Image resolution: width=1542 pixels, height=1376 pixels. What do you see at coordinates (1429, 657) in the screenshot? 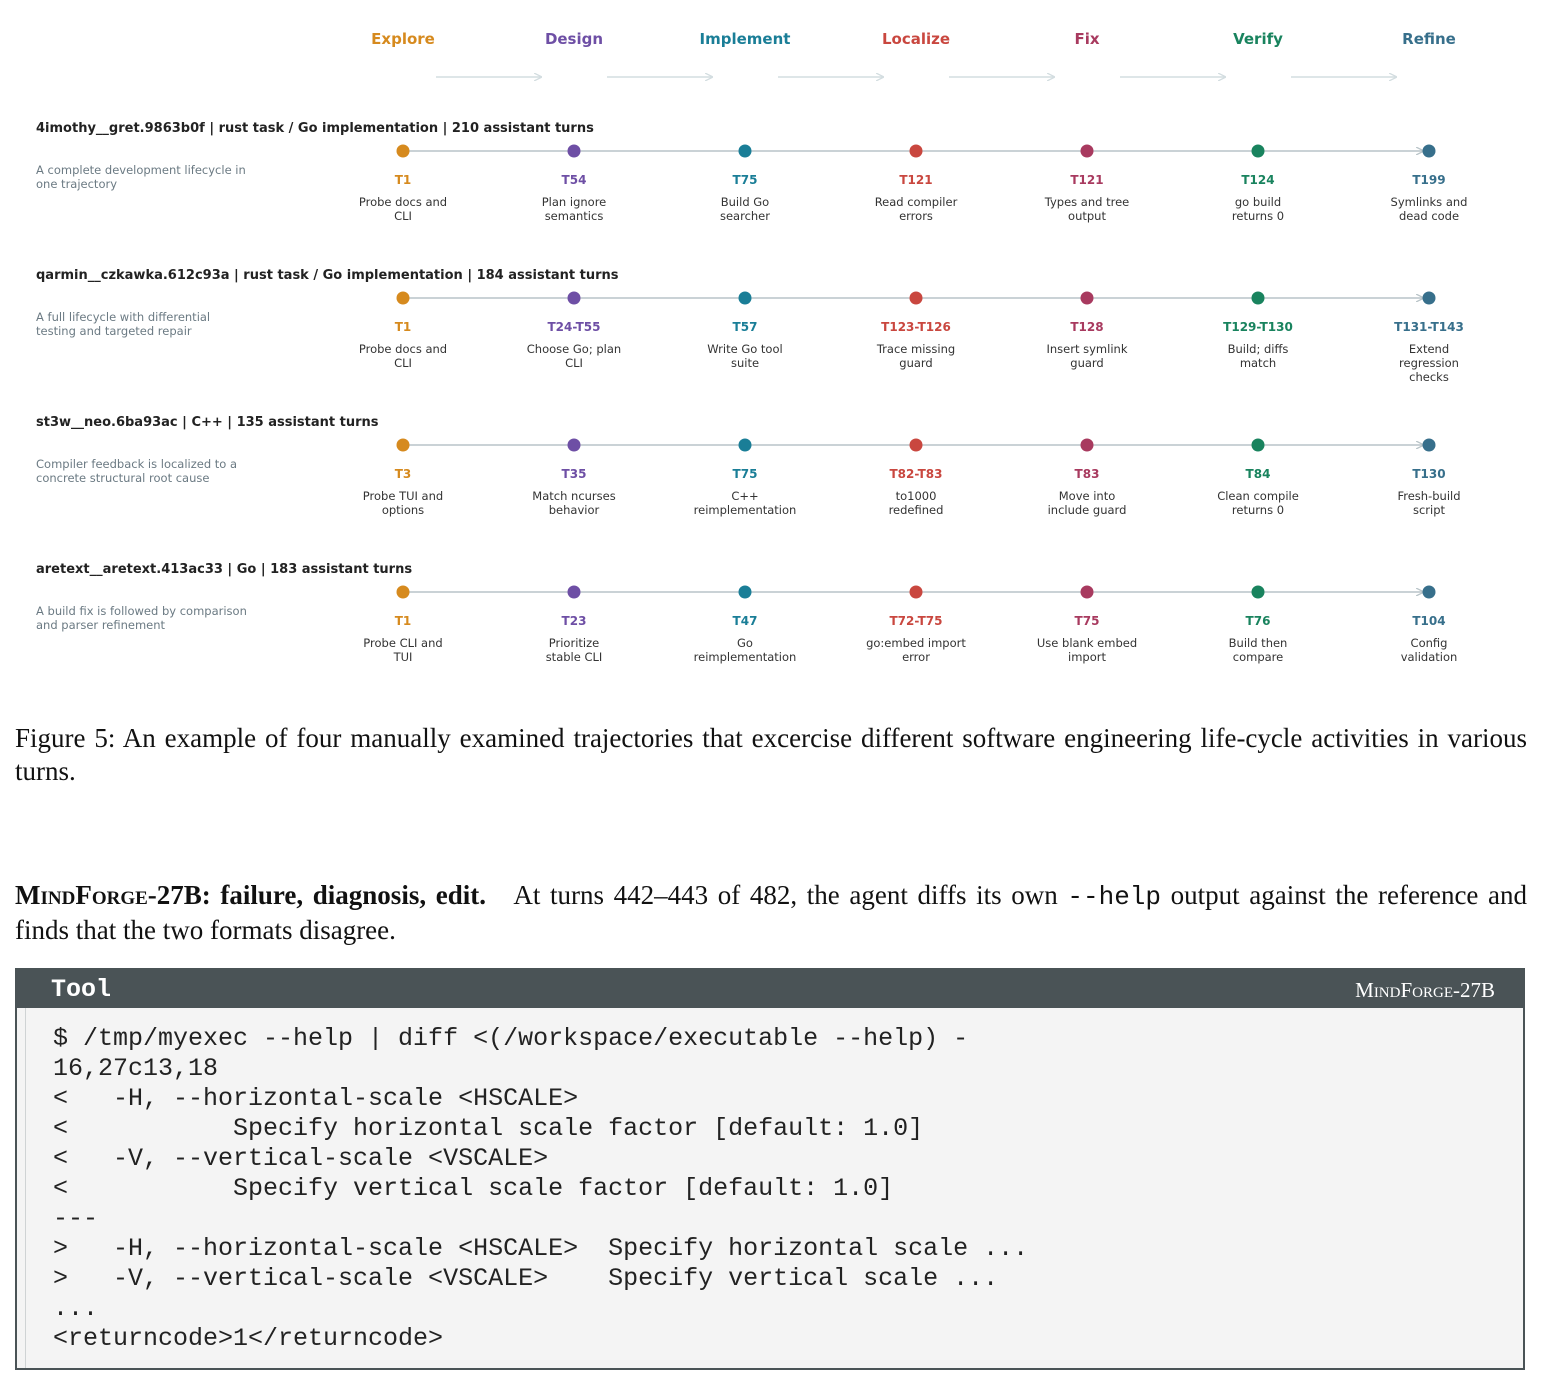
I see `event-note: validation` at bounding box center [1429, 657].